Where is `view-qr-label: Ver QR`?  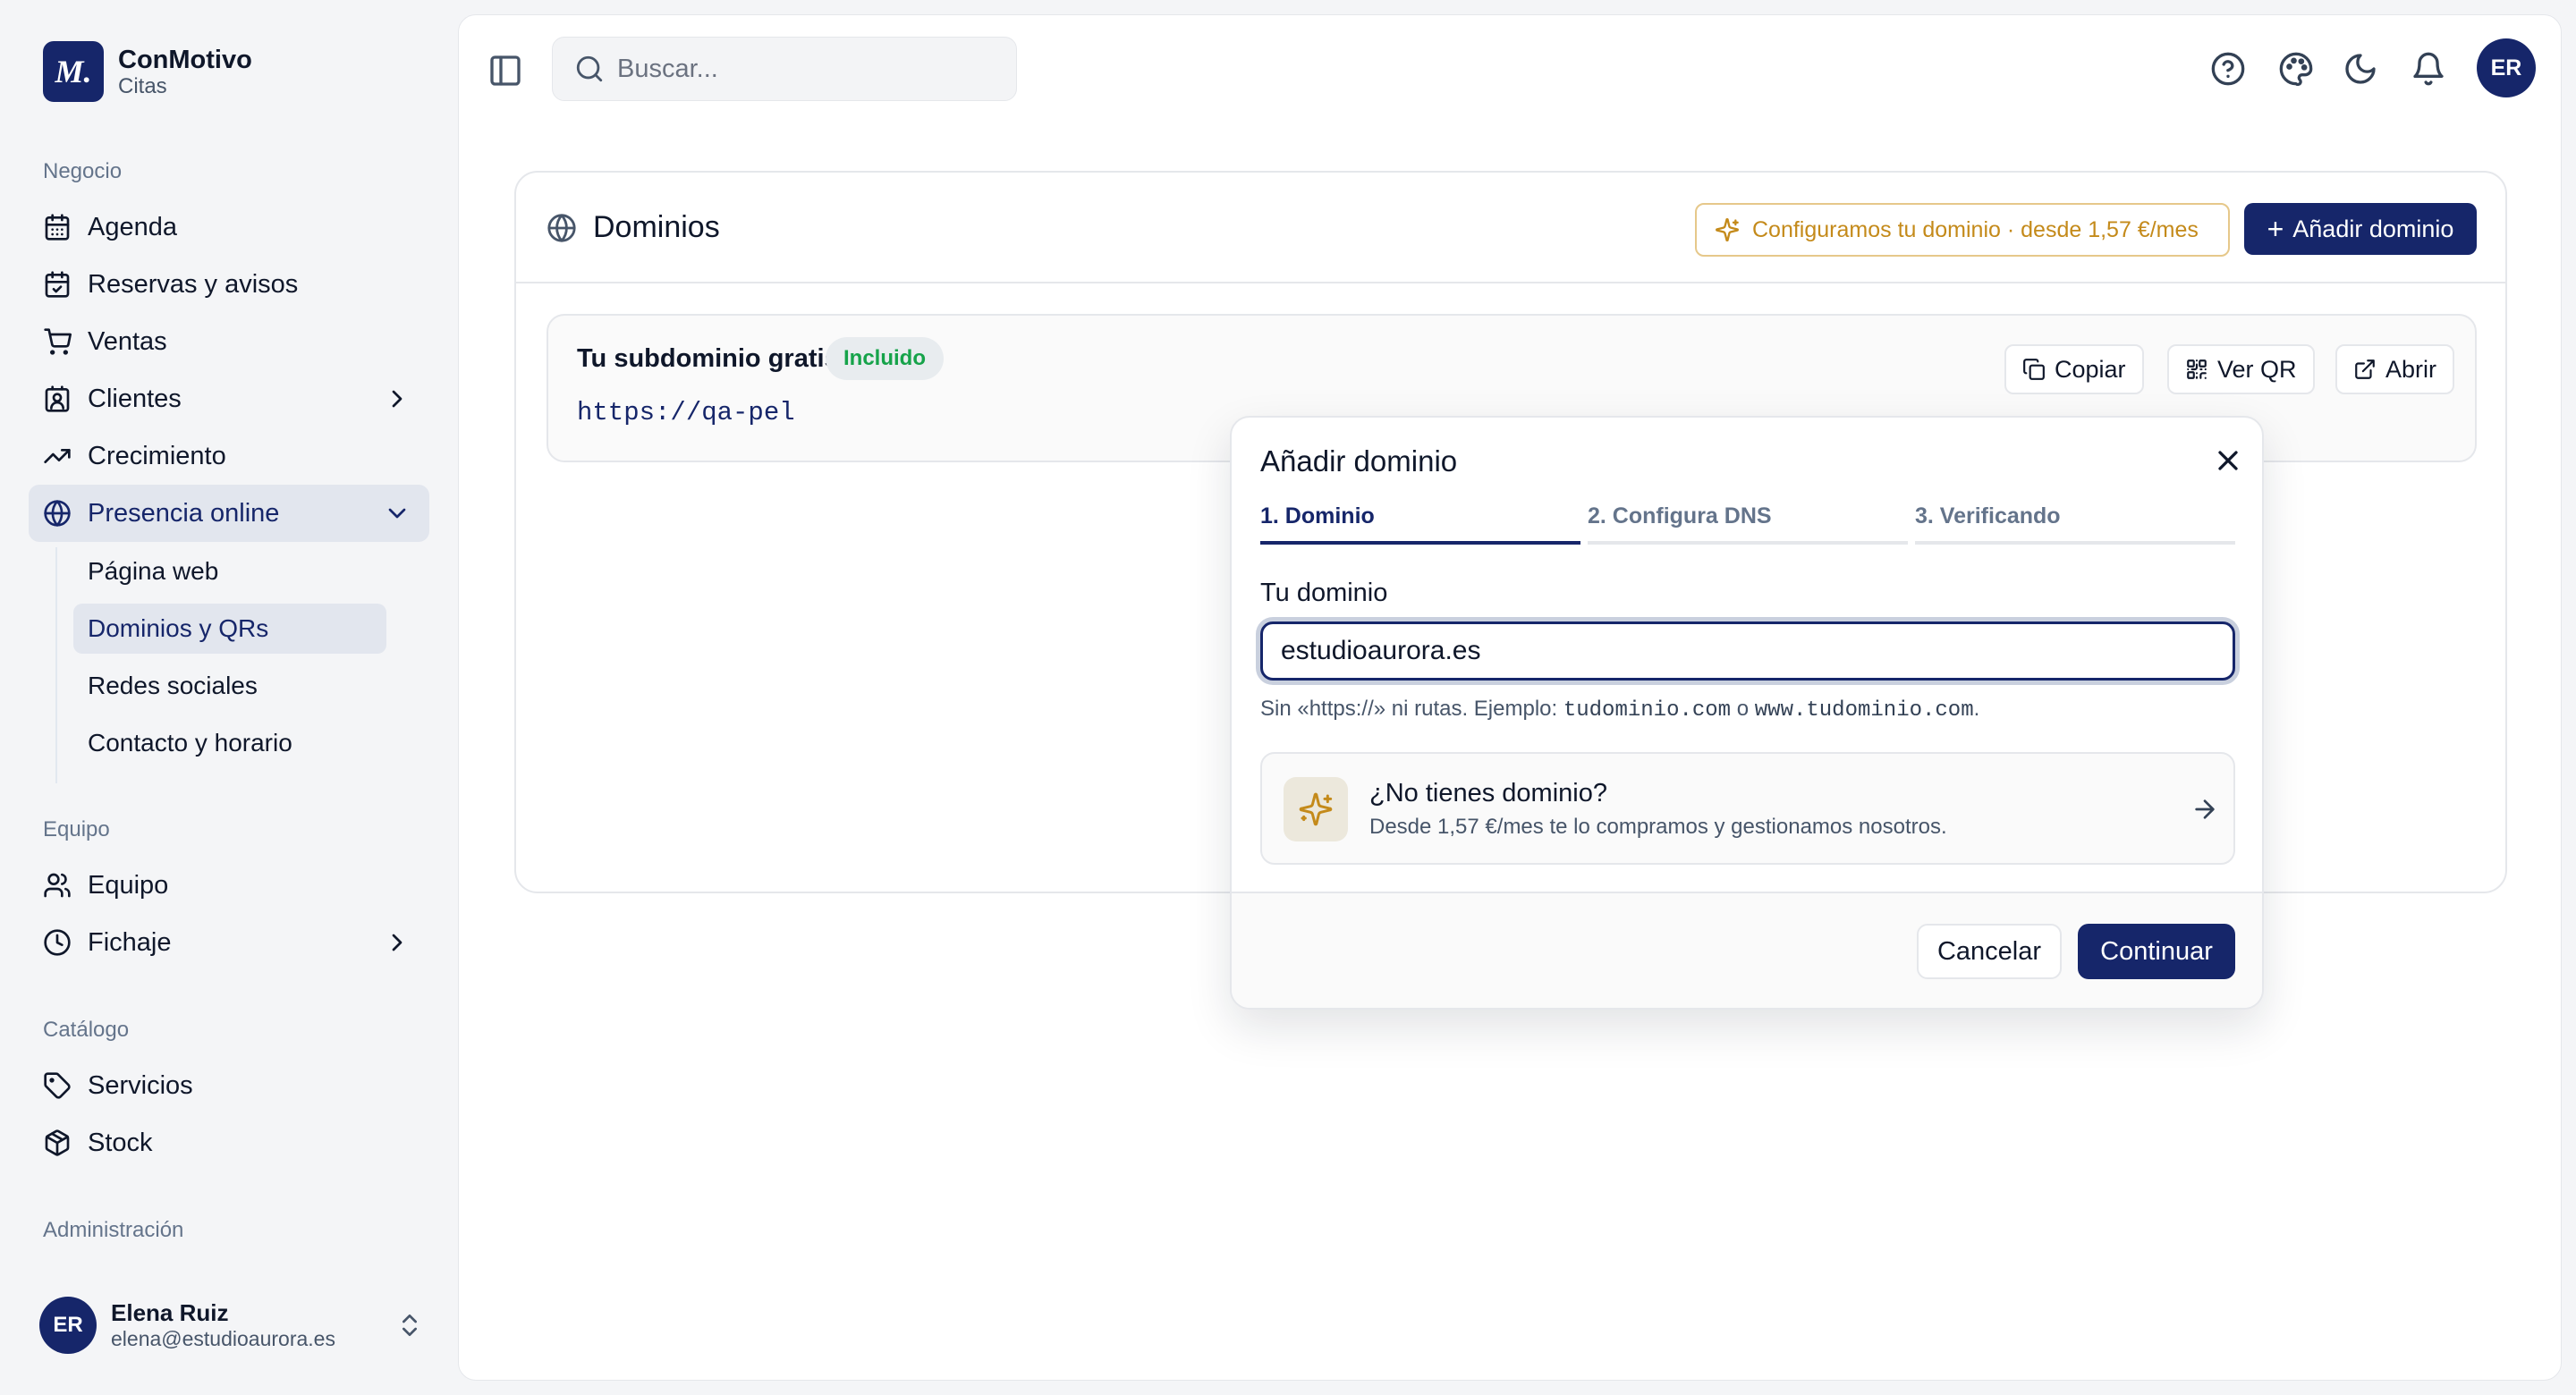 view-qr-label: Ver QR is located at coordinates (2257, 369).